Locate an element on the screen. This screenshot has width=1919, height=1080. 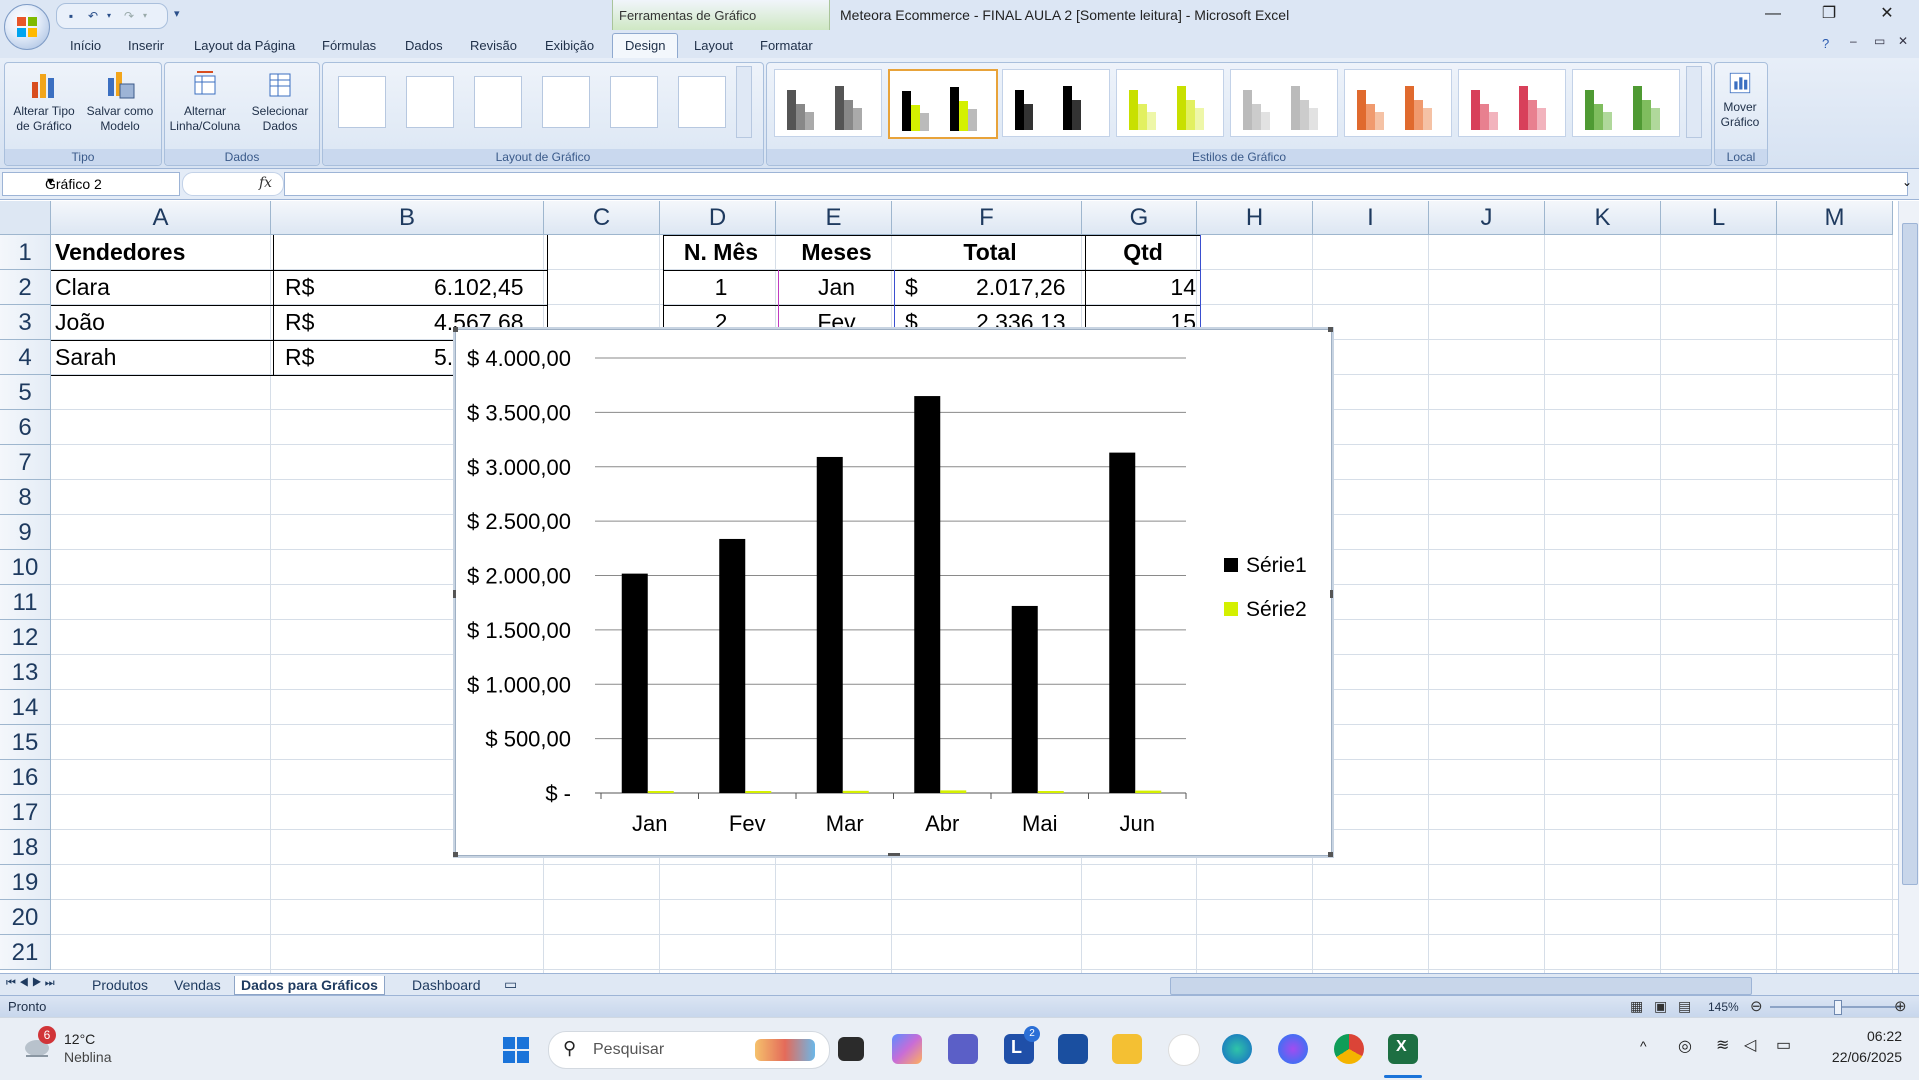
clock-date: 22/06/2025 is located at coordinates (1855, 1057).